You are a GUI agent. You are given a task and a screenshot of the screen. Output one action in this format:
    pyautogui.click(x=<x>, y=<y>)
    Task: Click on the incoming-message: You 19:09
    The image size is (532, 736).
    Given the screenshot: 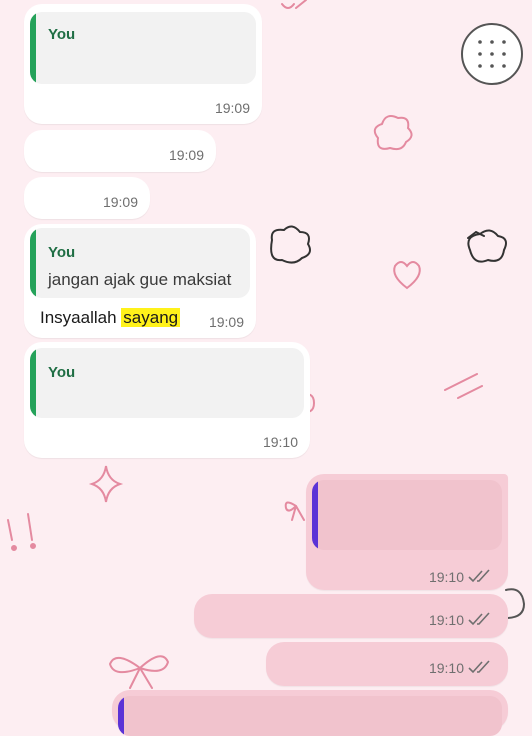 What is the action you would take?
    pyautogui.click(x=143, y=64)
    